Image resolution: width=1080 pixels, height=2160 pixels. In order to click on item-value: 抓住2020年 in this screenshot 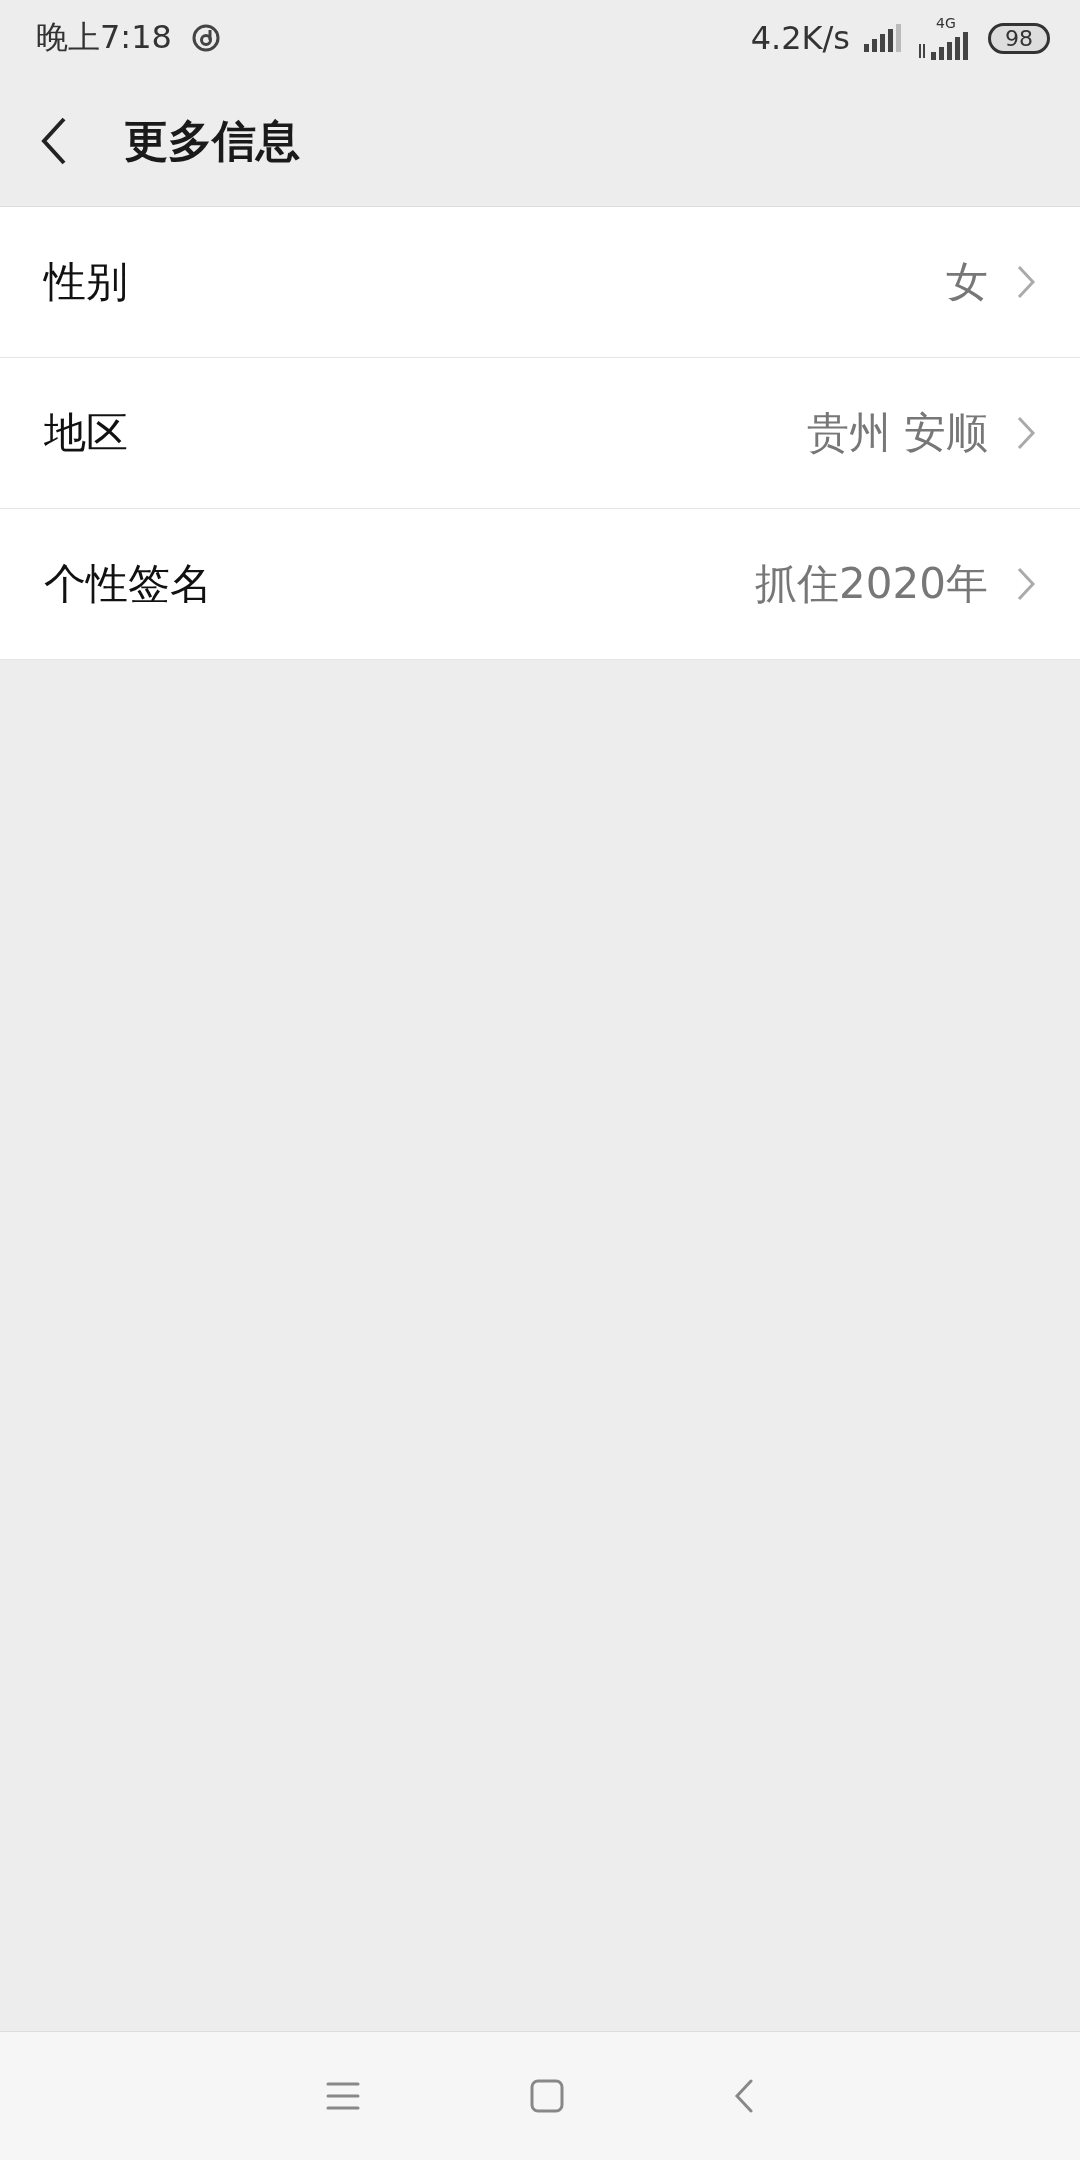, I will do `click(871, 584)`.